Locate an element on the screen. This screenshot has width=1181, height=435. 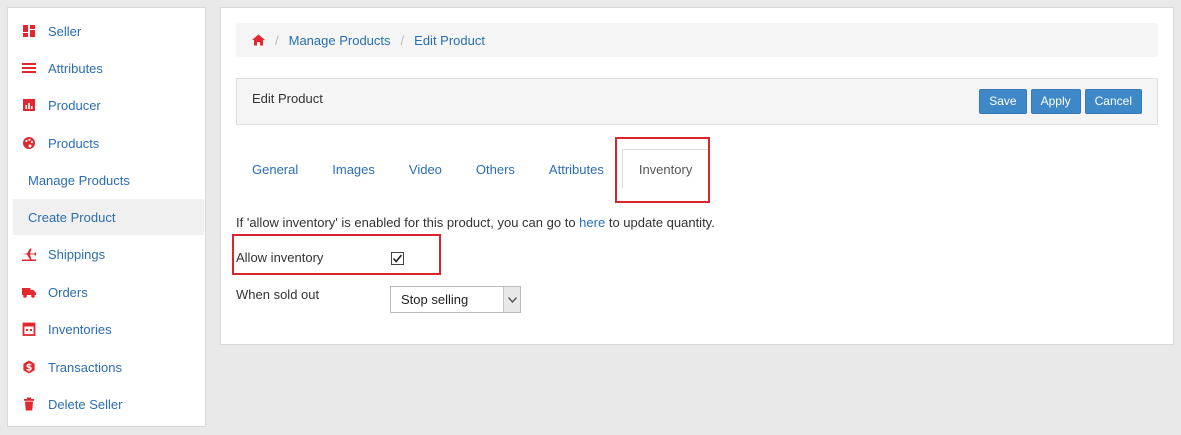
sidebar-item-delete-seller: Delete Seller is located at coordinates (108, 404).